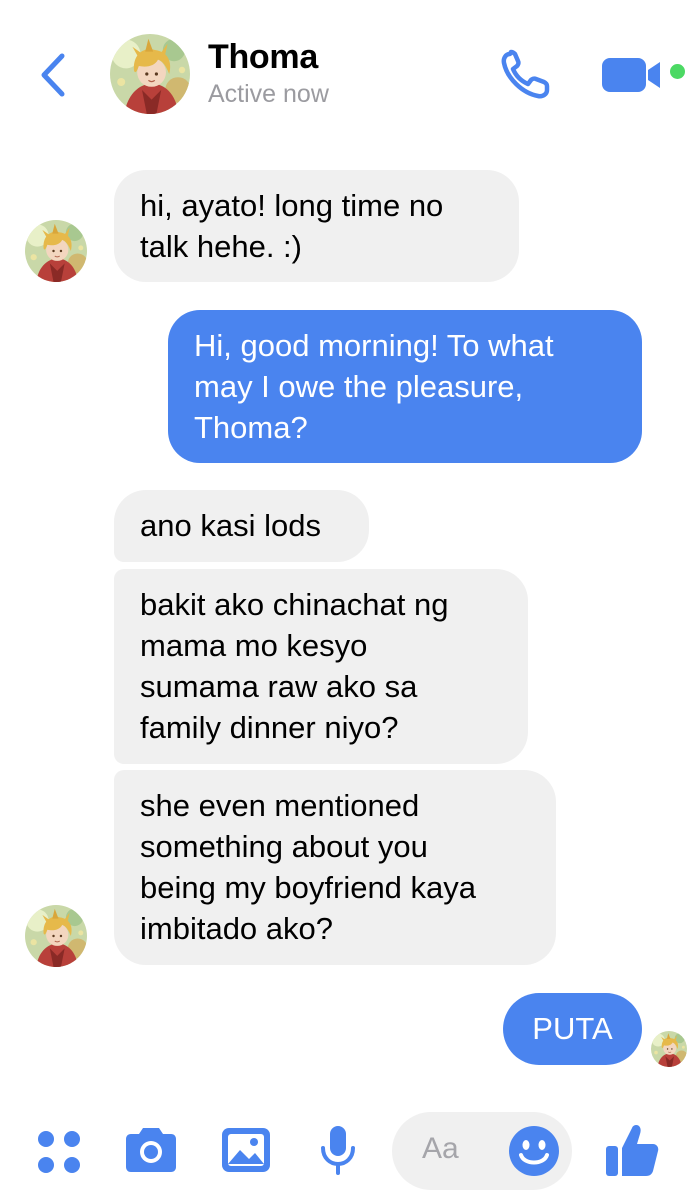 The width and height of the screenshot is (695, 1200). What do you see at coordinates (677, 71) in the screenshot?
I see `active-indicator-dot` at bounding box center [677, 71].